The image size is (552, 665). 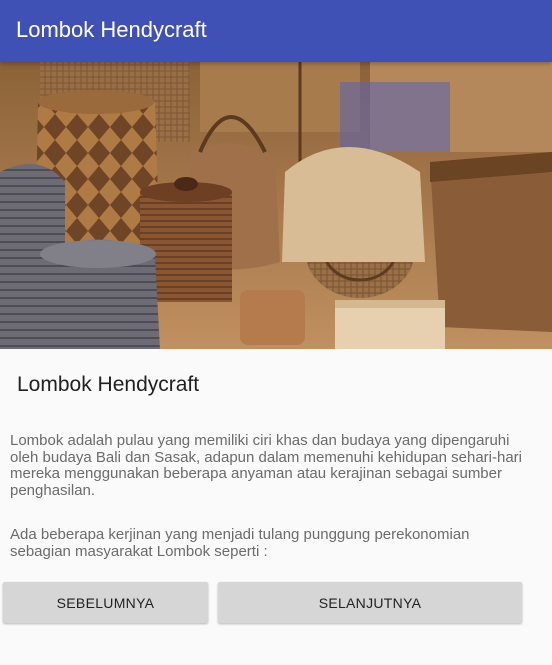 I want to click on app-bar: Lombok Hendycraft, so click(x=276, y=31).